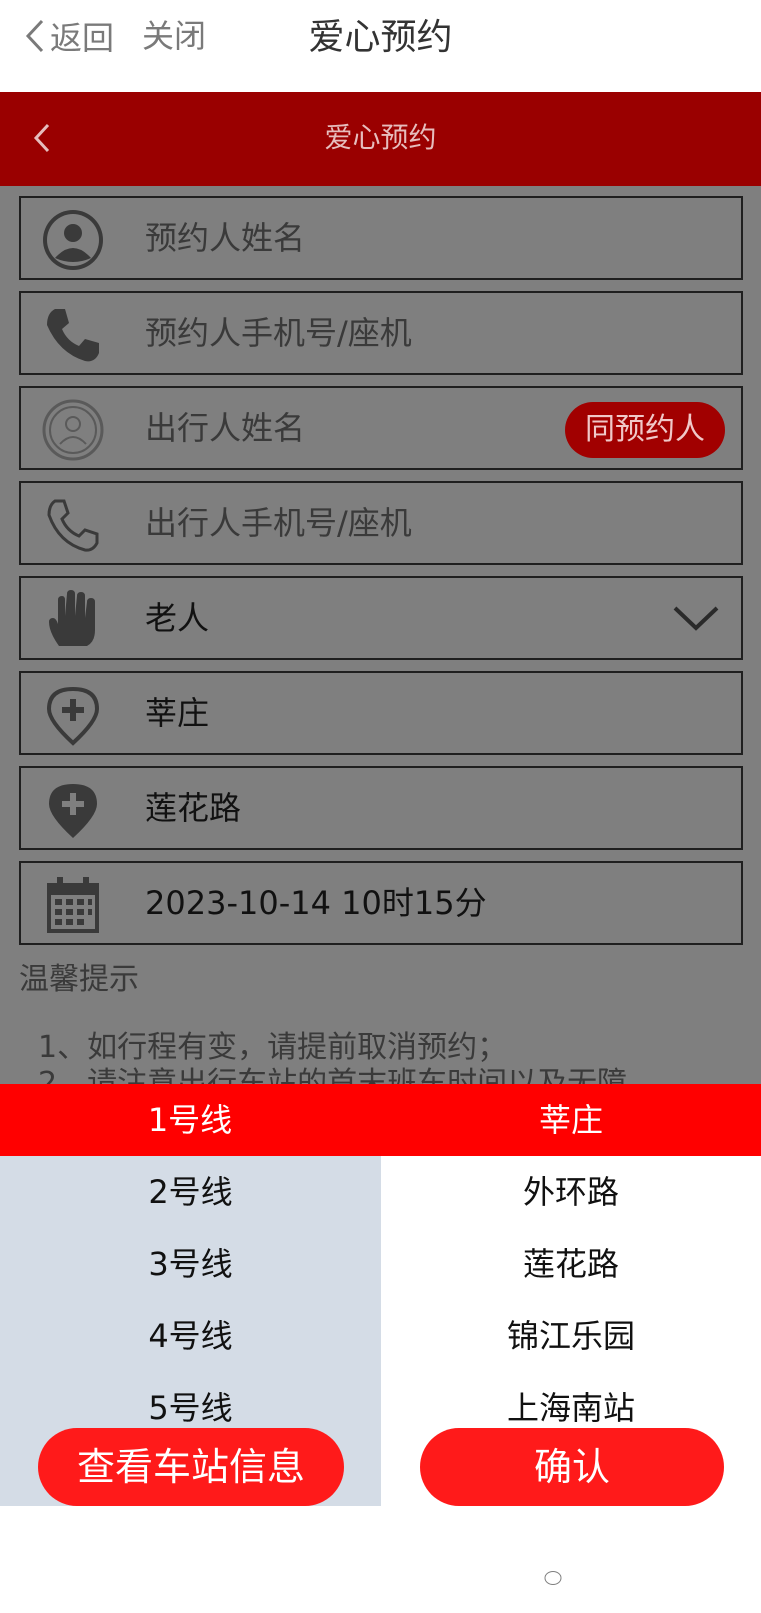 Image resolution: width=761 pixels, height=1613 pixels. What do you see at coordinates (73, 240) in the screenshot?
I see `person-icon` at bounding box center [73, 240].